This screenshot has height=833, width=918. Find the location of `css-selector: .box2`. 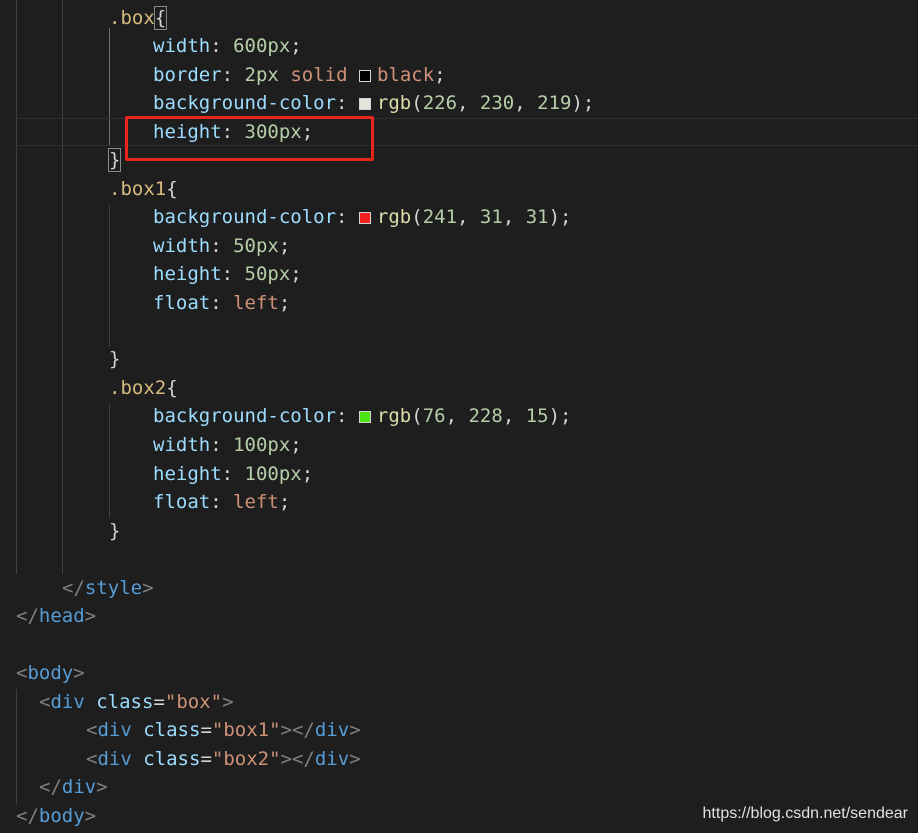

css-selector: .box2 is located at coordinates (138, 388).